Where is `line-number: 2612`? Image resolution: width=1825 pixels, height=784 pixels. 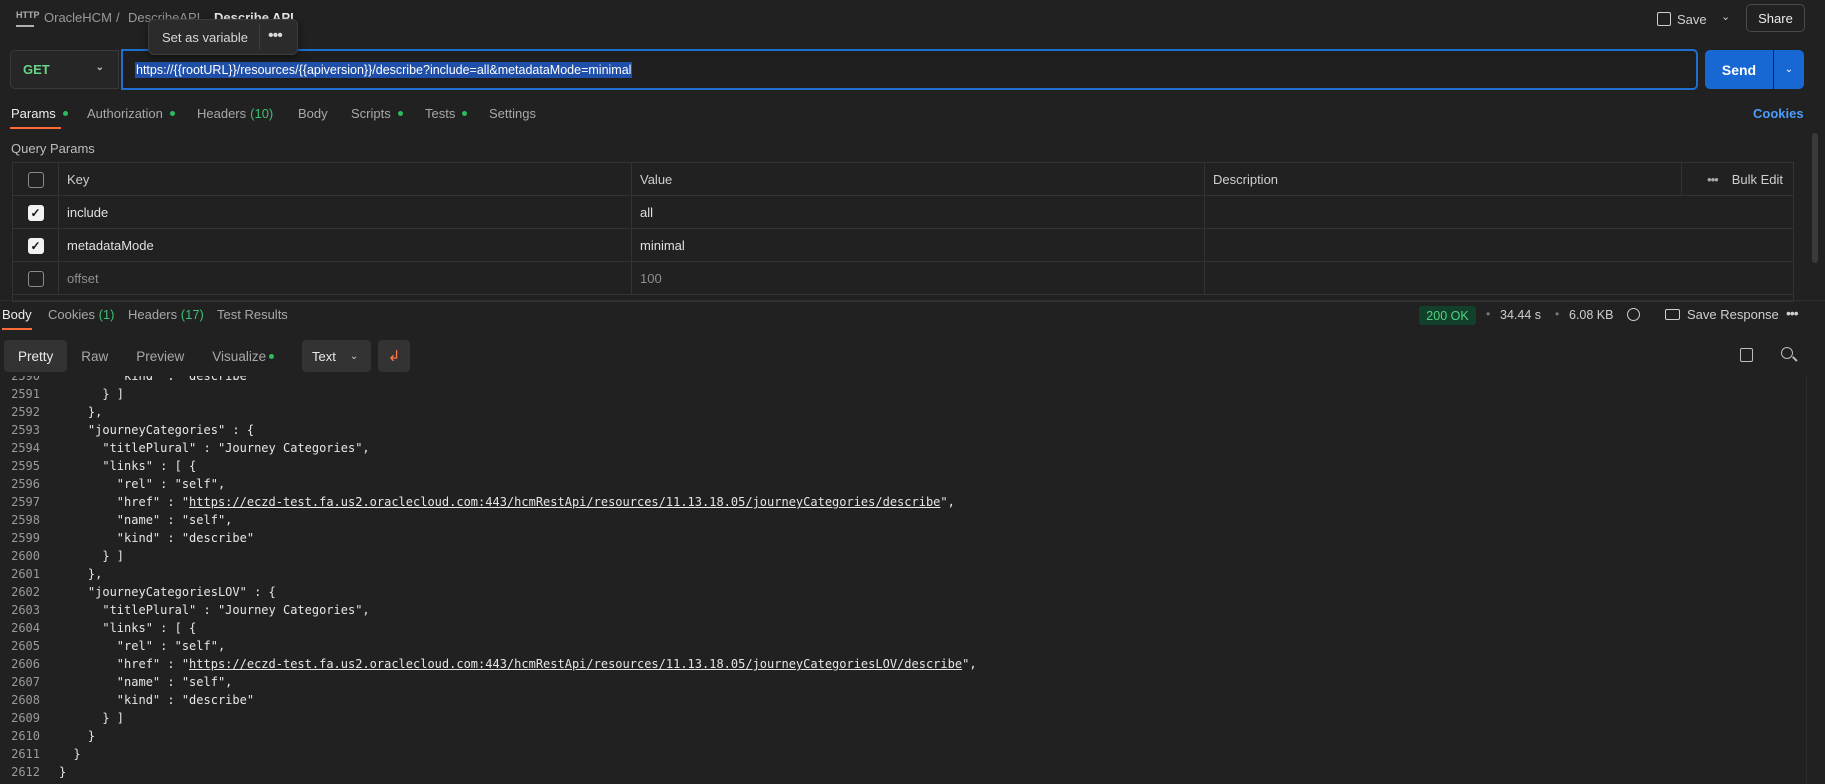
line-number: 2612 is located at coordinates (25, 772).